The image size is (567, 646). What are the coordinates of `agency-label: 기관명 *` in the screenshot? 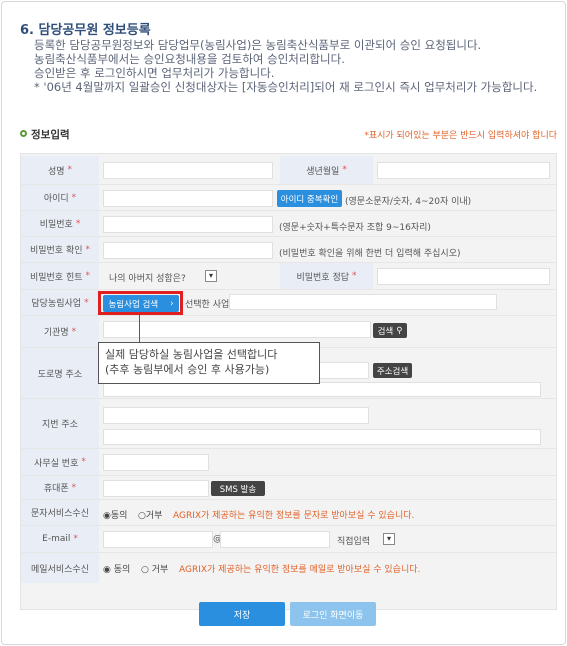 It's located at (60, 331).